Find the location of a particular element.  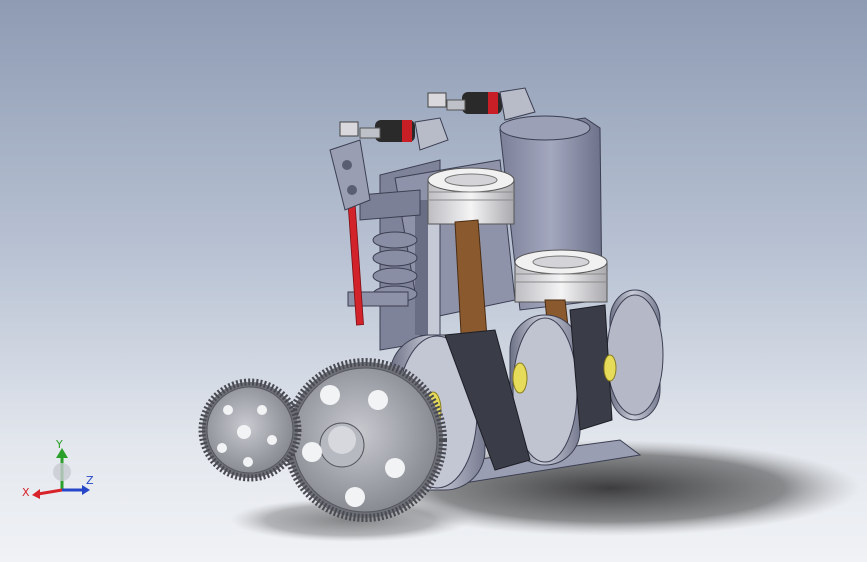

rocker-bracket is located at coordinates (350, 175).